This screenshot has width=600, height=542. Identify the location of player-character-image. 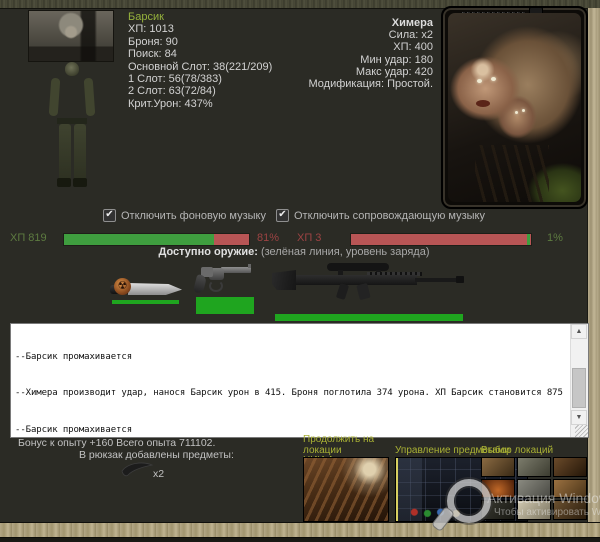
(72, 126).